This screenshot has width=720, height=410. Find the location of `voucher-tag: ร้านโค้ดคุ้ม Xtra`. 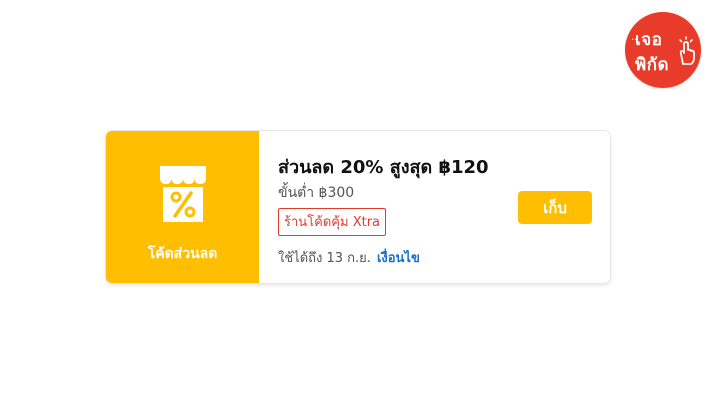

voucher-tag: ร้านโค้ดคุ้ม Xtra is located at coordinates (332, 222).